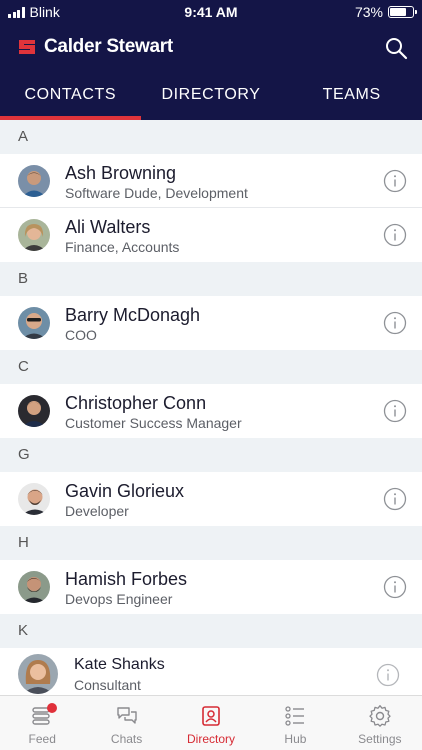 This screenshot has height=750, width=422. Describe the element at coordinates (125, 491) in the screenshot. I see `contact-name: Gavin Glorieux` at that location.